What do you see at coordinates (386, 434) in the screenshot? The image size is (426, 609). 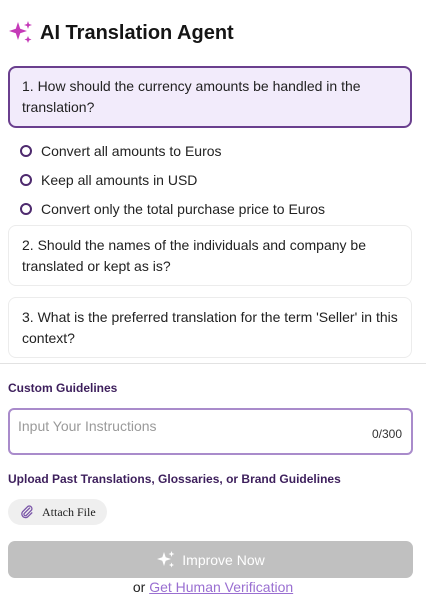 I see `character-counter: 0/300` at bounding box center [386, 434].